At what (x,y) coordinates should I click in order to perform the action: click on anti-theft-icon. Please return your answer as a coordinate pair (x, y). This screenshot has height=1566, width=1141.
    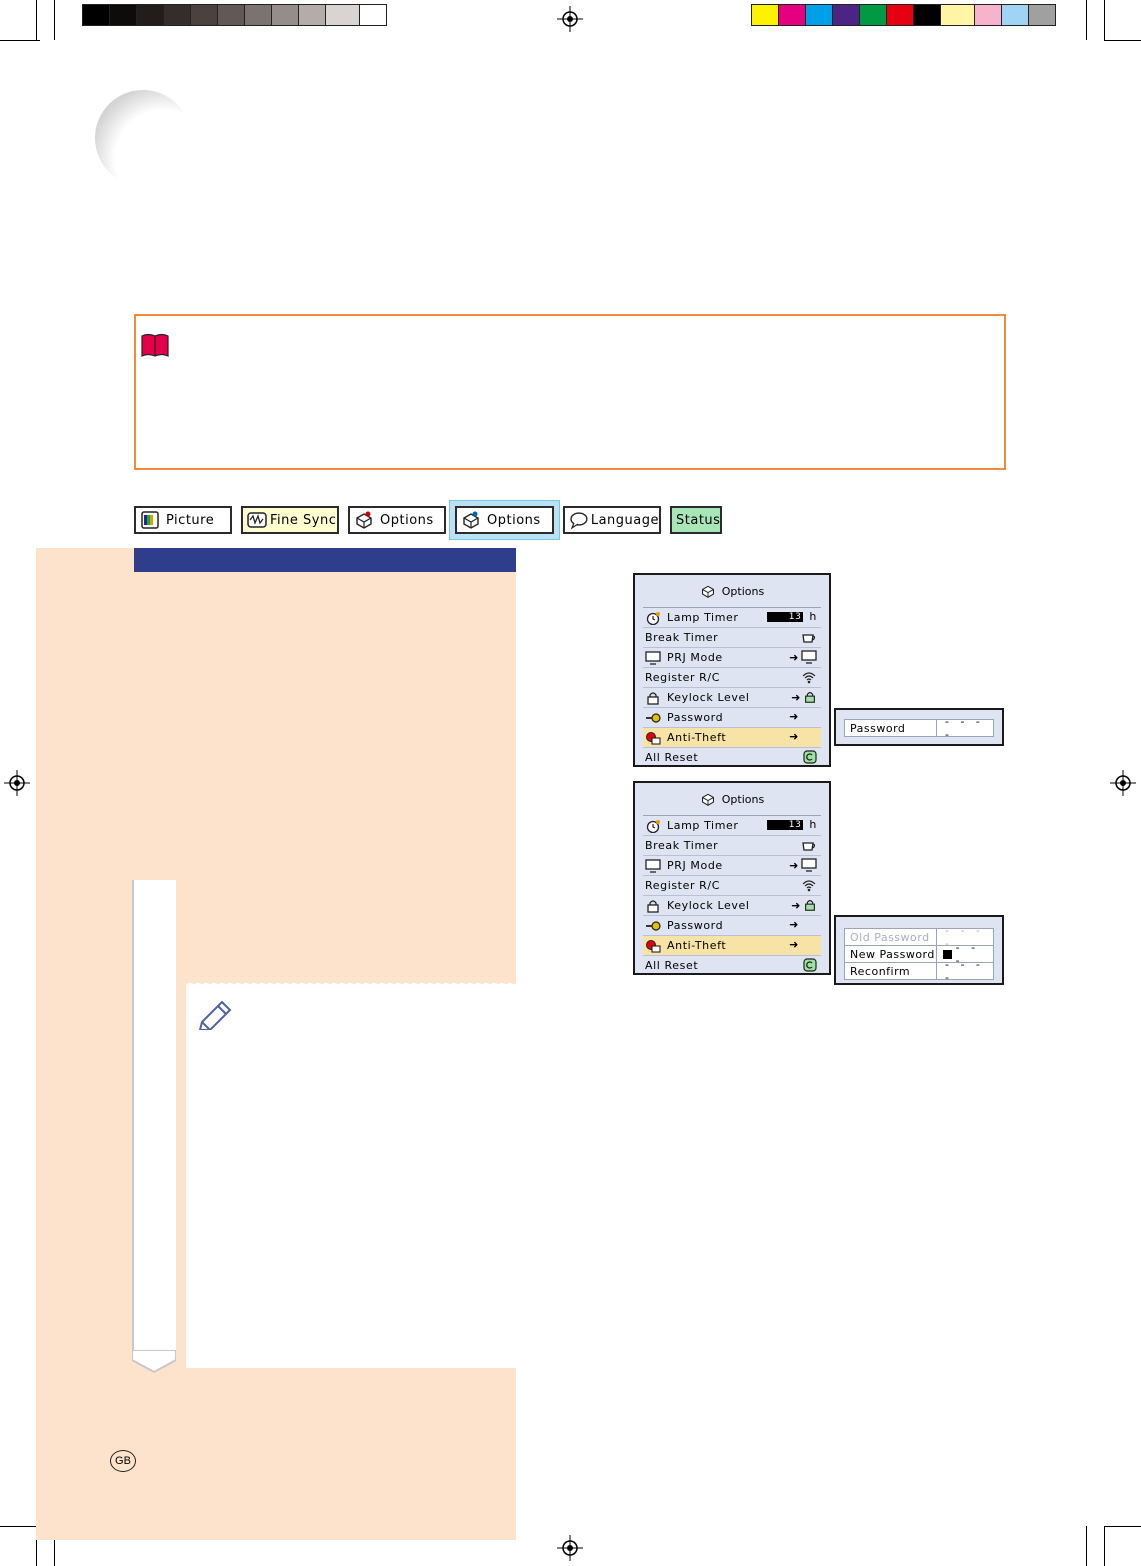
    Looking at the image, I should click on (653, 738).